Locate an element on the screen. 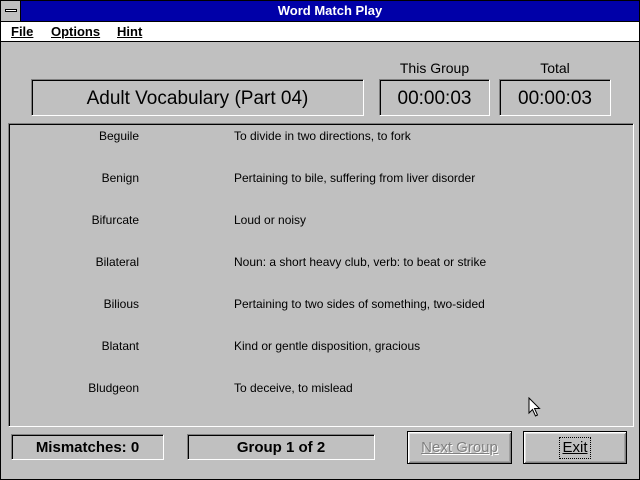 This screenshot has height=480, width=640. term-item: Benign is located at coordinates (74, 178).